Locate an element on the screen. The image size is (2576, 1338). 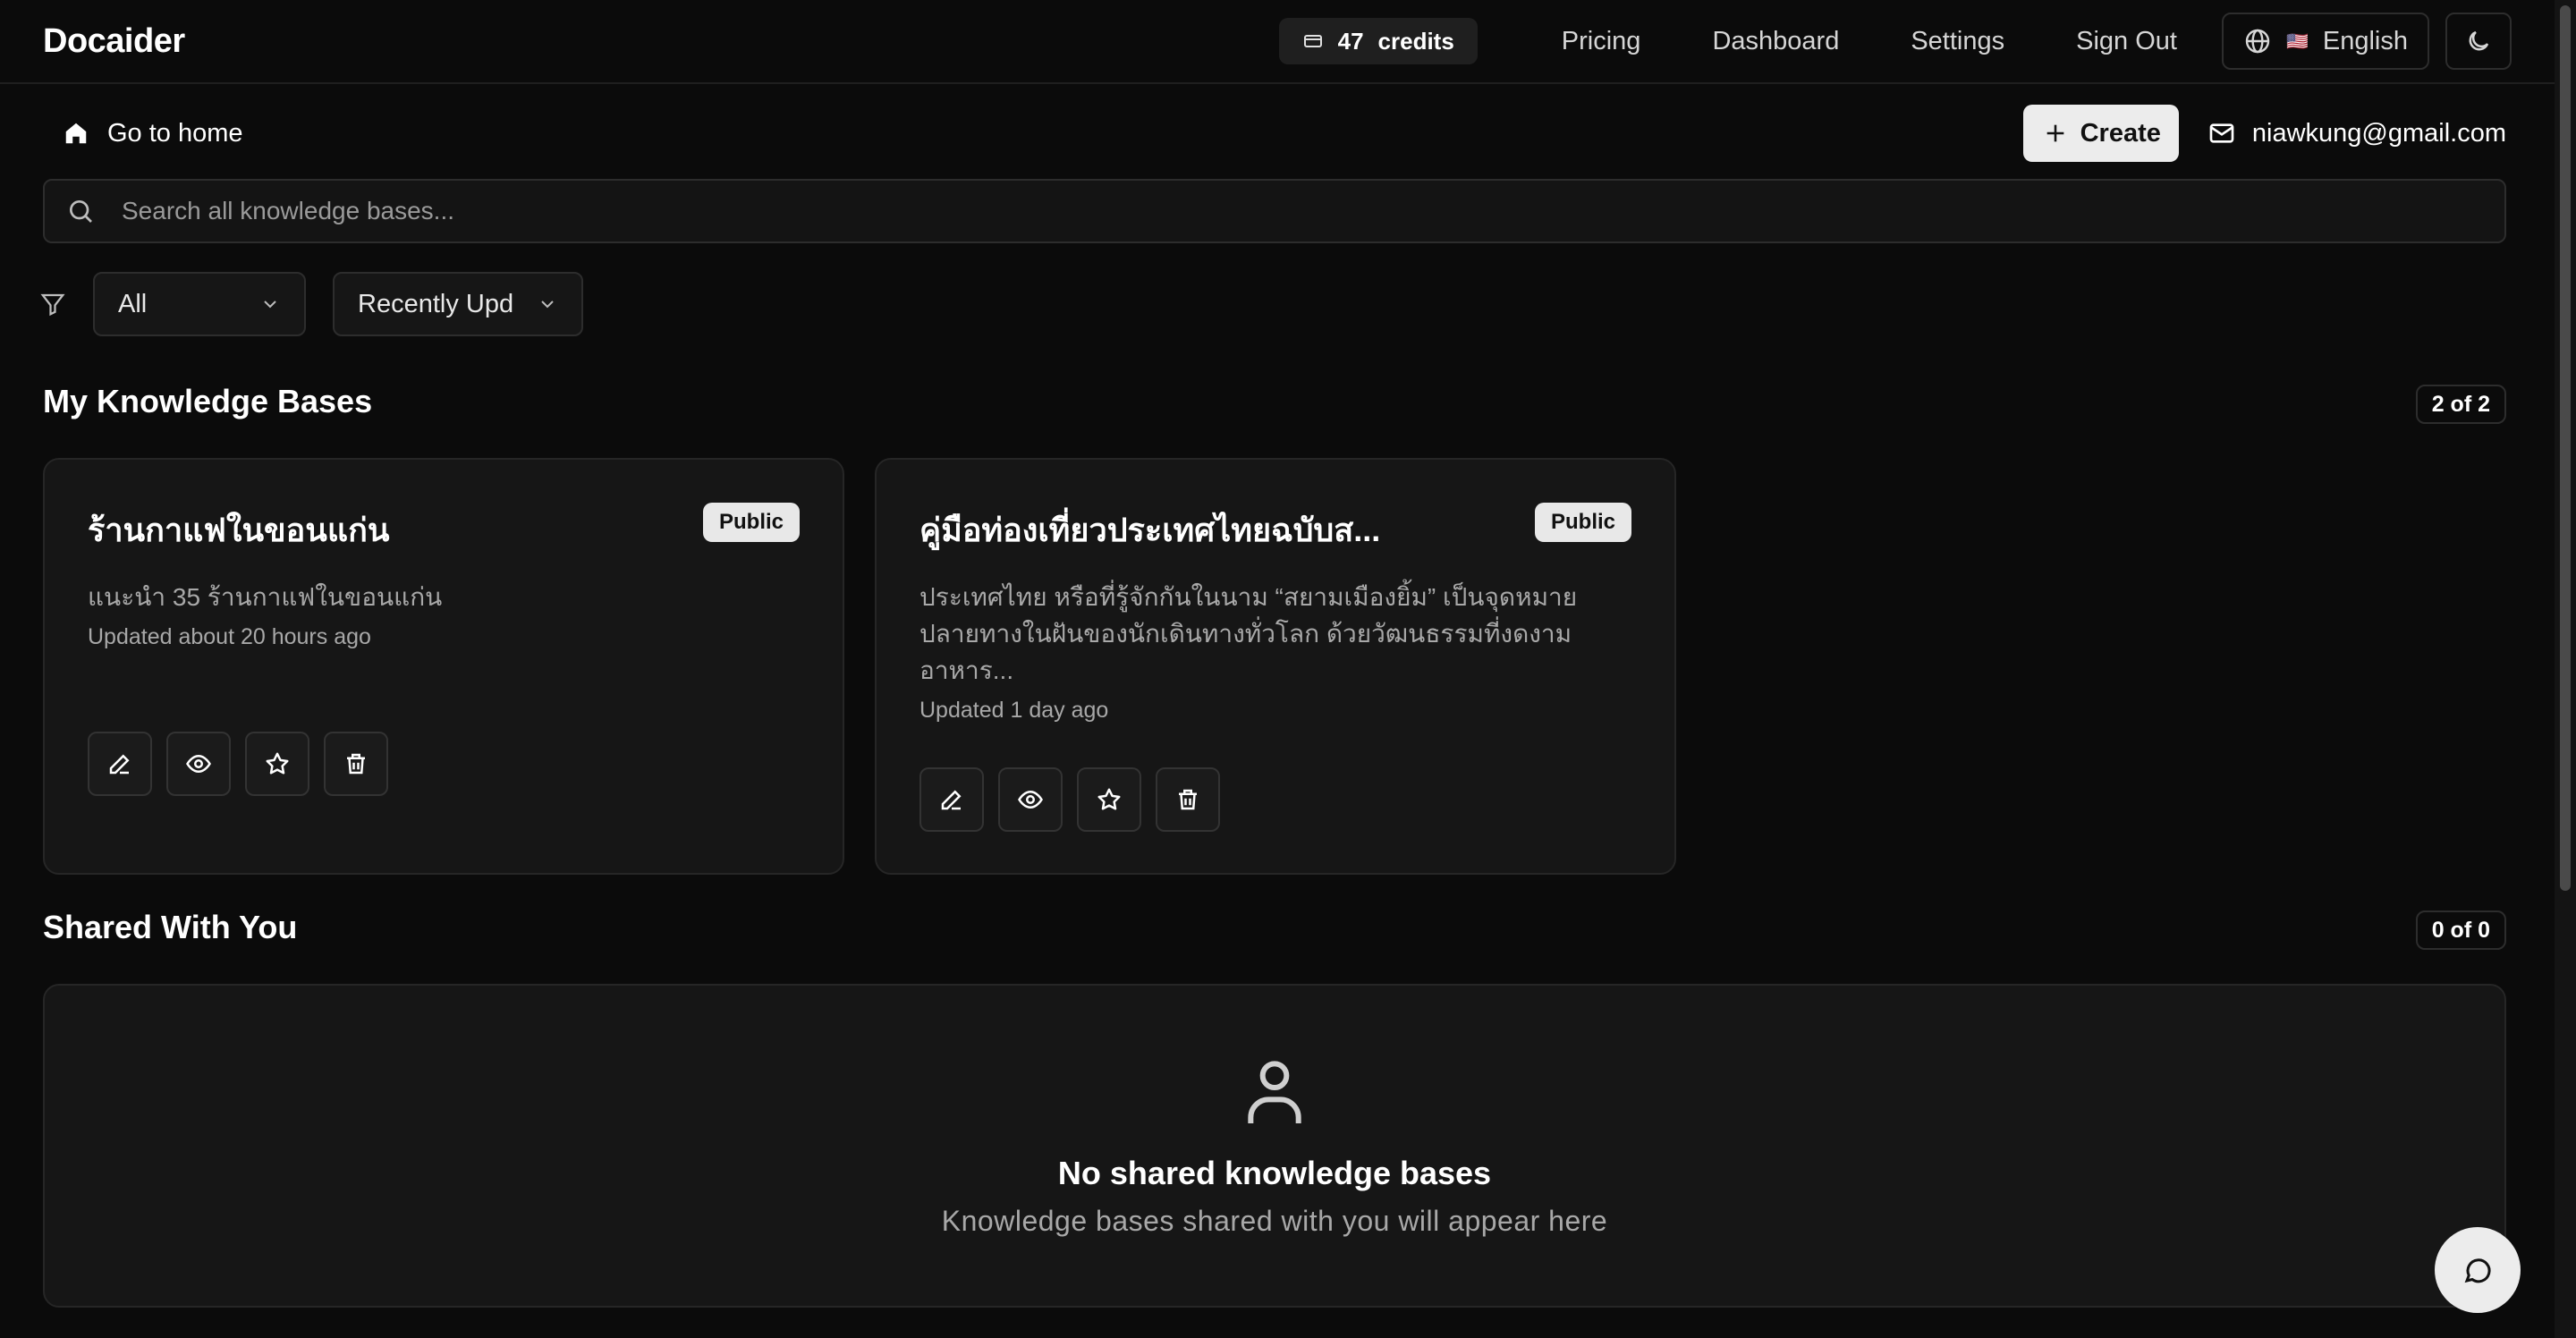
create-button: Create is located at coordinates (2100, 133).